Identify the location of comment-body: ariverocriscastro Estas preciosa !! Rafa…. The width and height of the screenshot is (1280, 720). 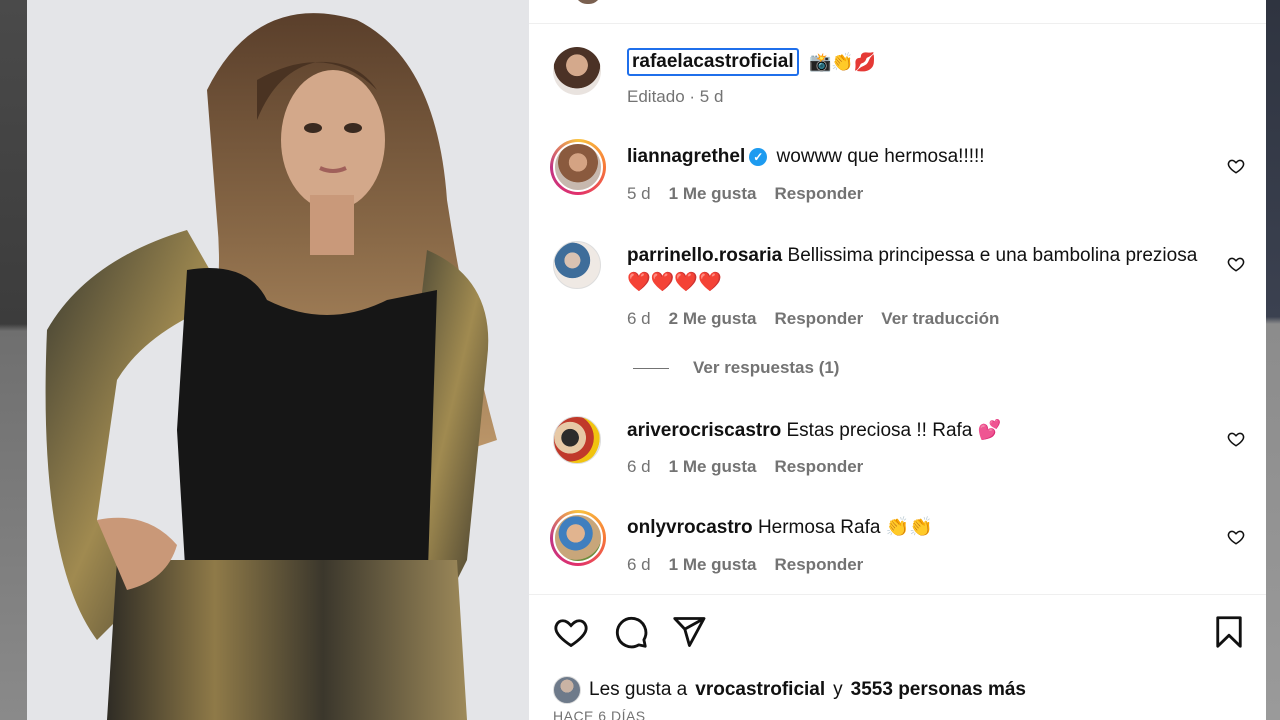
(917, 430).